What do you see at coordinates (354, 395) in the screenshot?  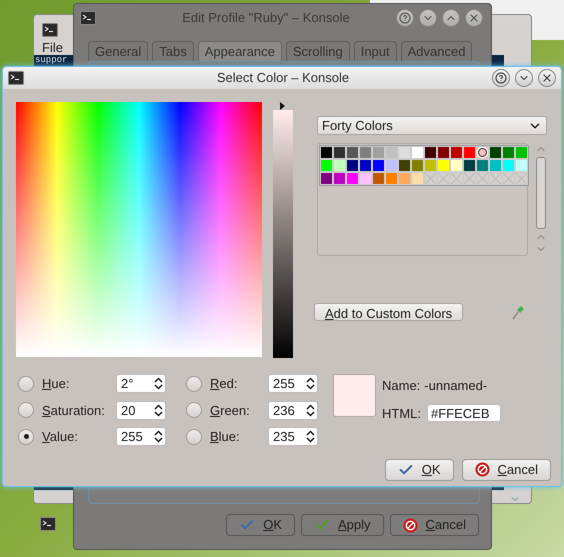 I see `color-preview` at bounding box center [354, 395].